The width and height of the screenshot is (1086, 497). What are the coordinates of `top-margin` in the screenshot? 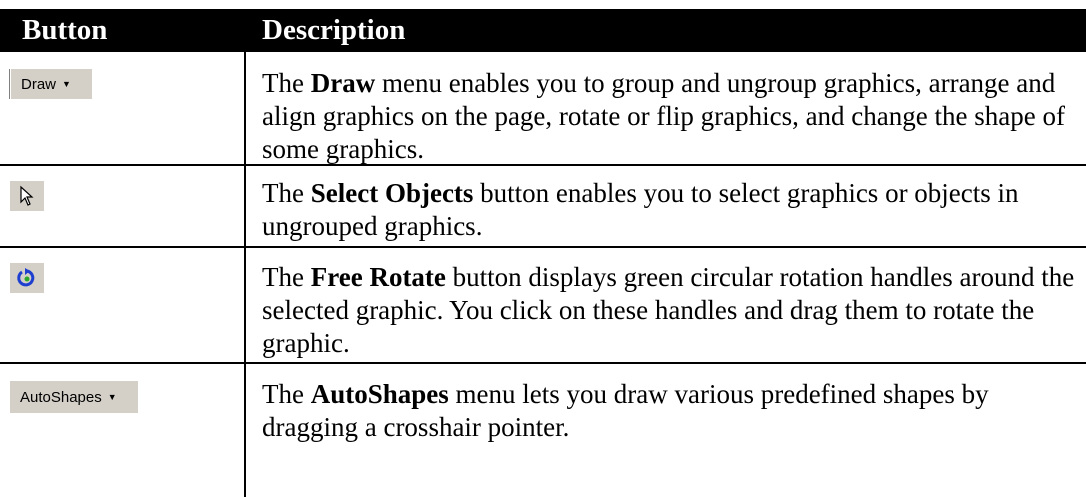 It's located at (543, 4).